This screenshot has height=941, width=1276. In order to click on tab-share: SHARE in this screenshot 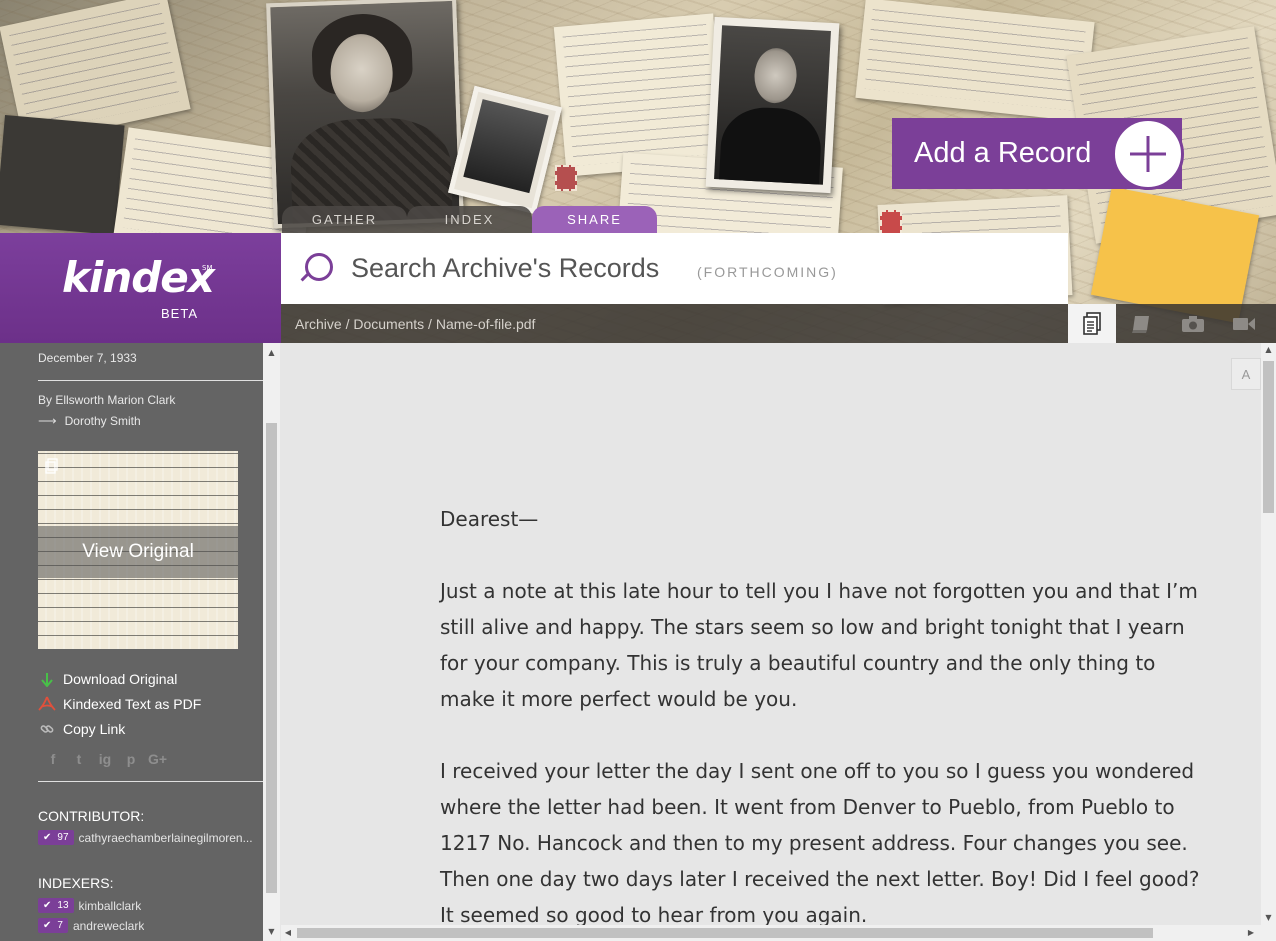, I will do `click(594, 219)`.